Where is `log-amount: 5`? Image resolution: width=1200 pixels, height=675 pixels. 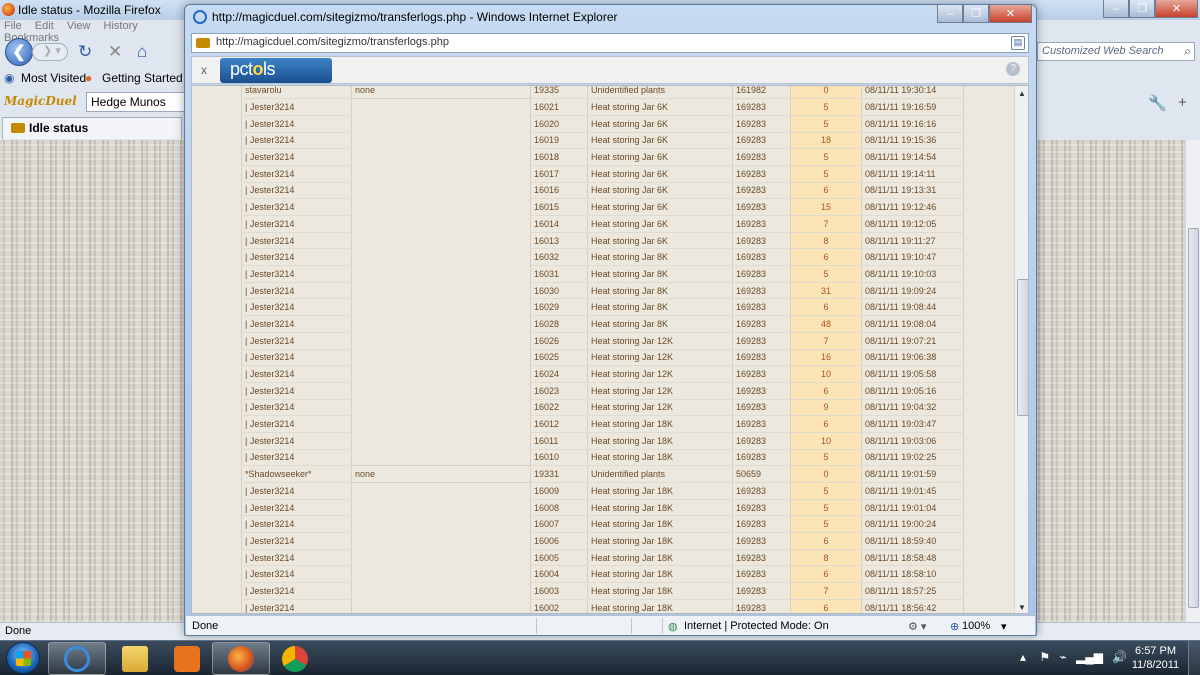
log-amount: 5 is located at coordinates (826, 458).